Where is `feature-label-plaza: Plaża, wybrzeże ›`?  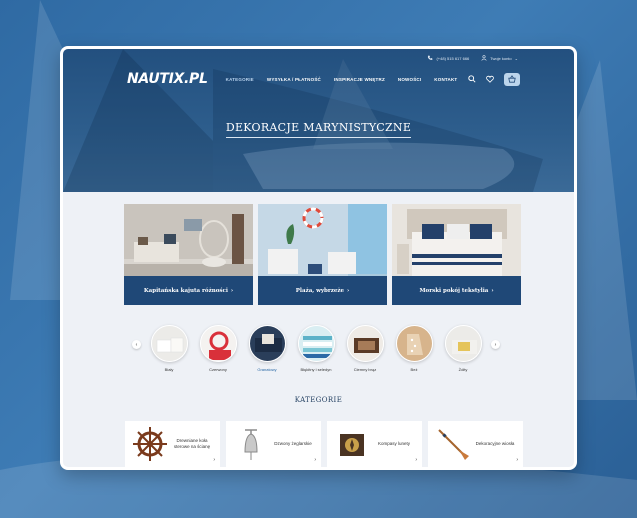
feature-label-plaza: Plaża, wybrzeże › is located at coordinates (322, 290).